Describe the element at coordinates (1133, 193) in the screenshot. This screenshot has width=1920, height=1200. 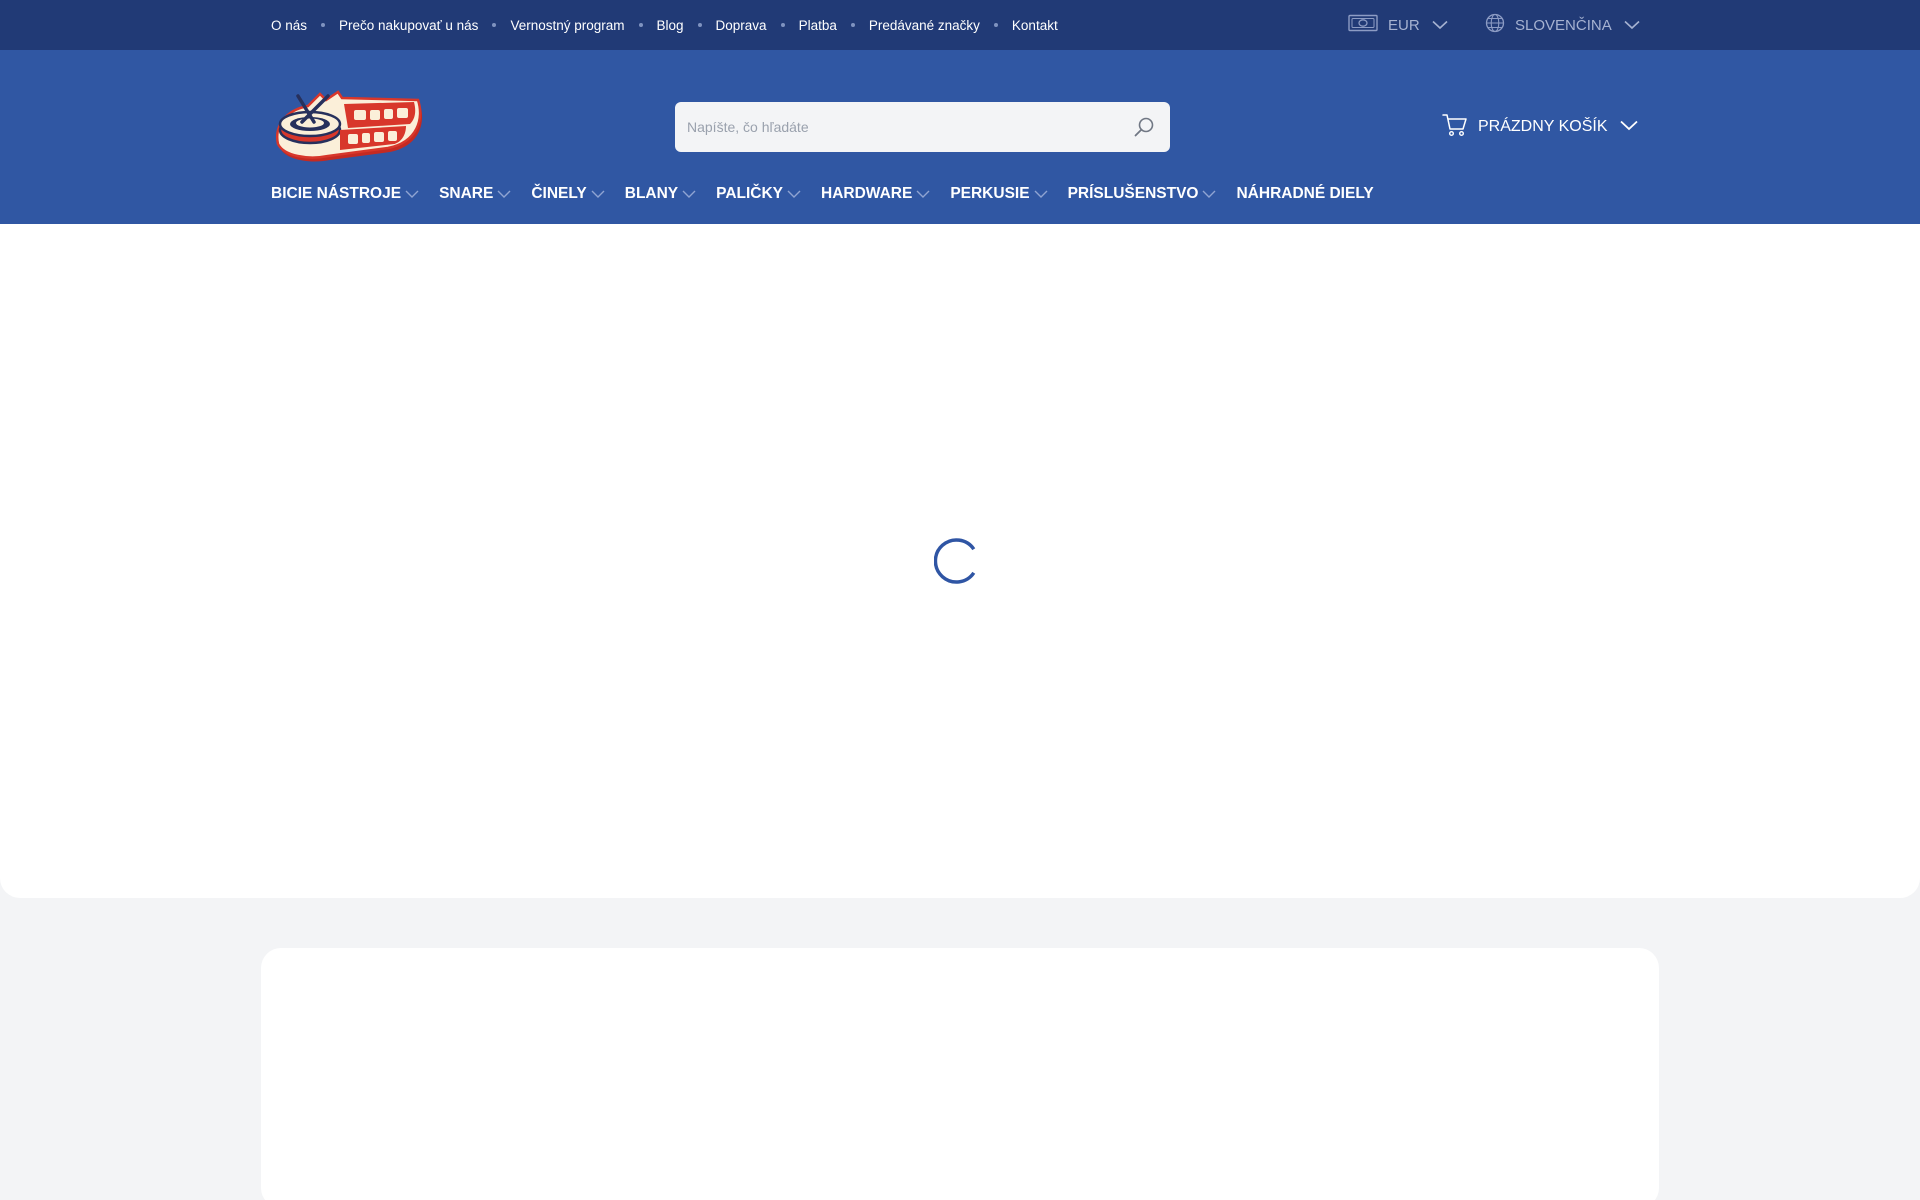
I see `nav-item-label: PRÍSLUŠENSTVO` at that location.